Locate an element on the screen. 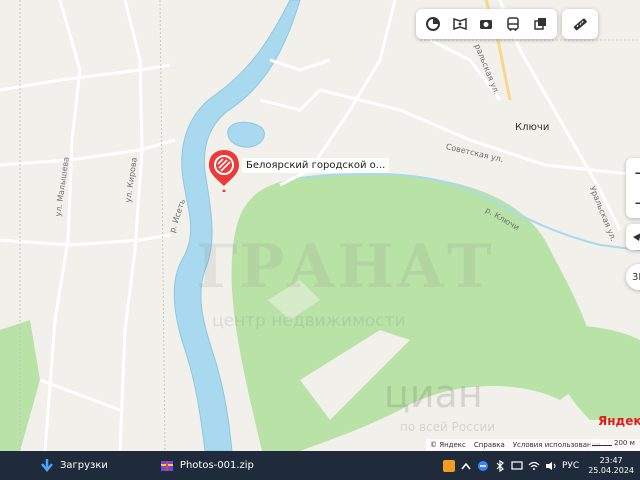 The image size is (640, 480). bus-icon is located at coordinates (513, 24).